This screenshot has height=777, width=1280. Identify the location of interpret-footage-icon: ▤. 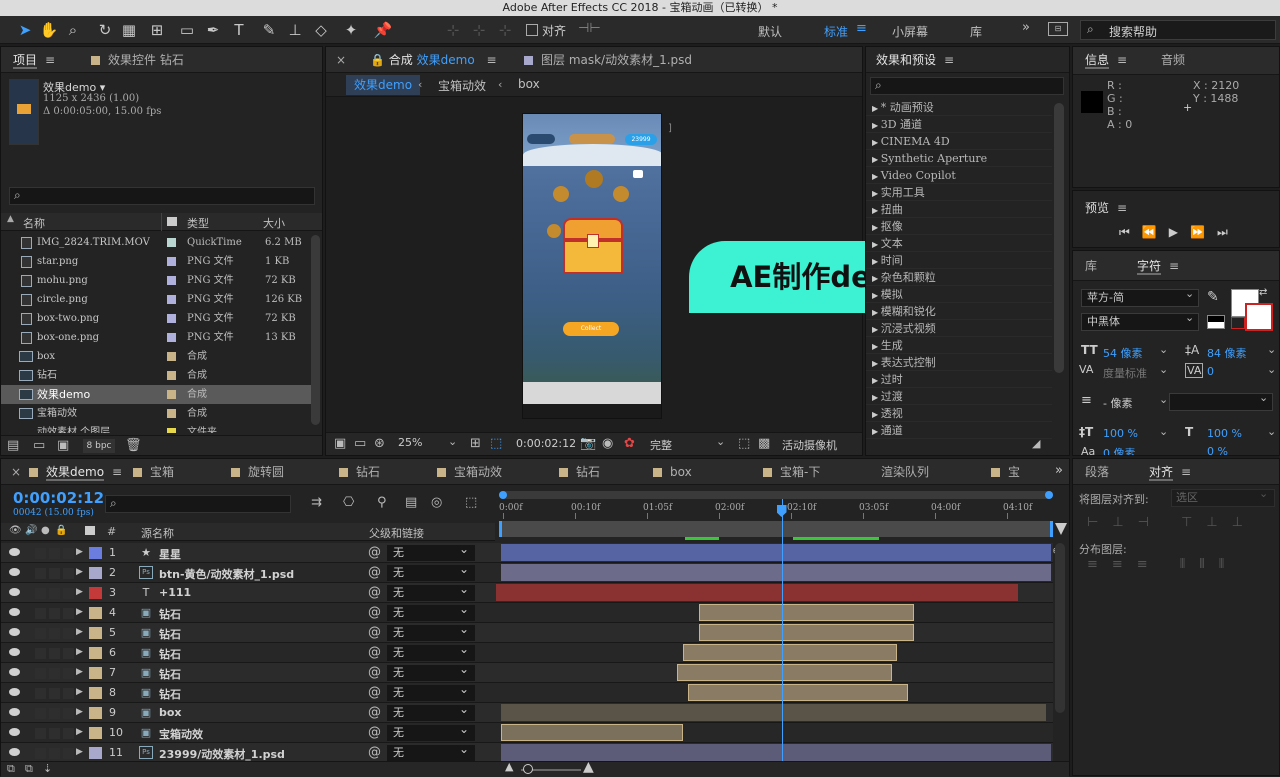
(13, 445).